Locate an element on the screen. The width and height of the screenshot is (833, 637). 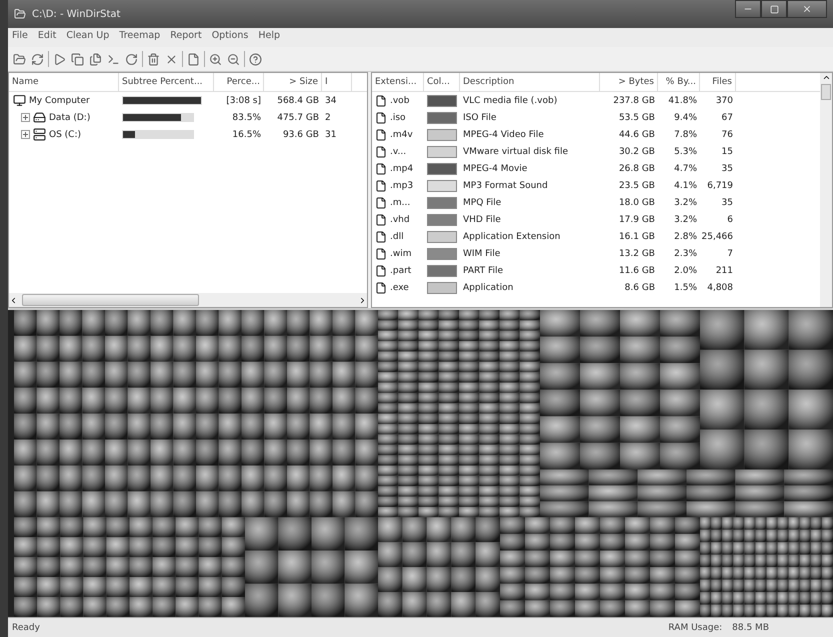
folder-button is located at coordinates (19, 59).